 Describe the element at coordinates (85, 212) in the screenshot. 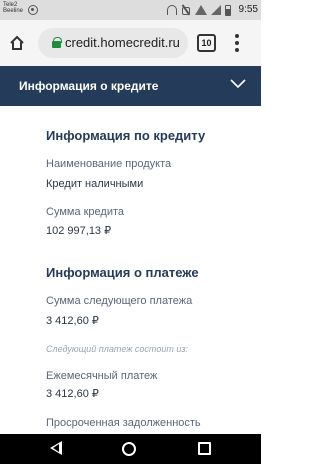

I see `amount-label: Сумма кредита` at that location.